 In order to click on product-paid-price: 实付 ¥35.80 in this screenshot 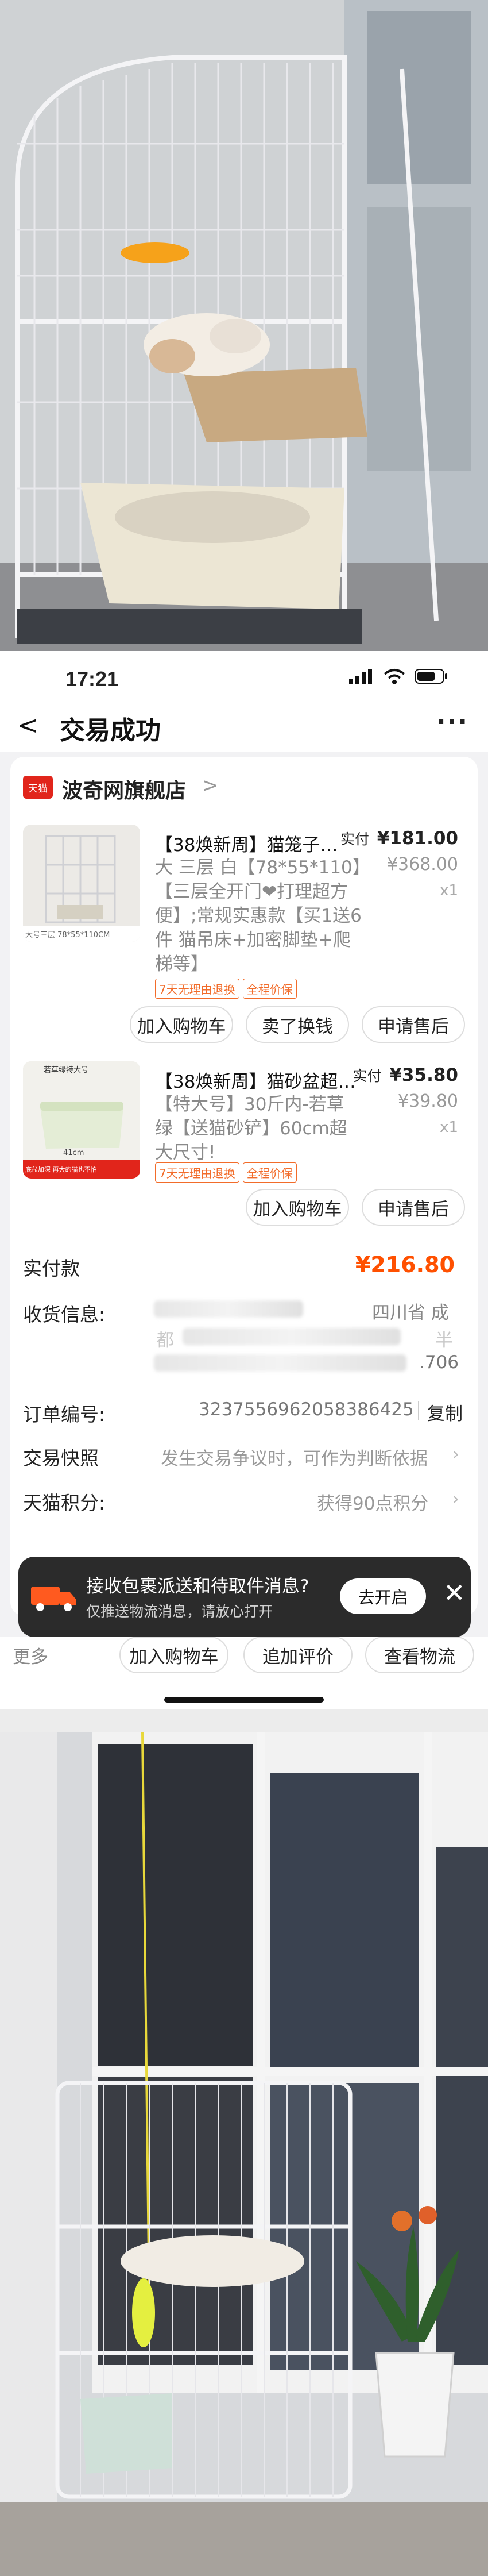, I will do `click(406, 1075)`.